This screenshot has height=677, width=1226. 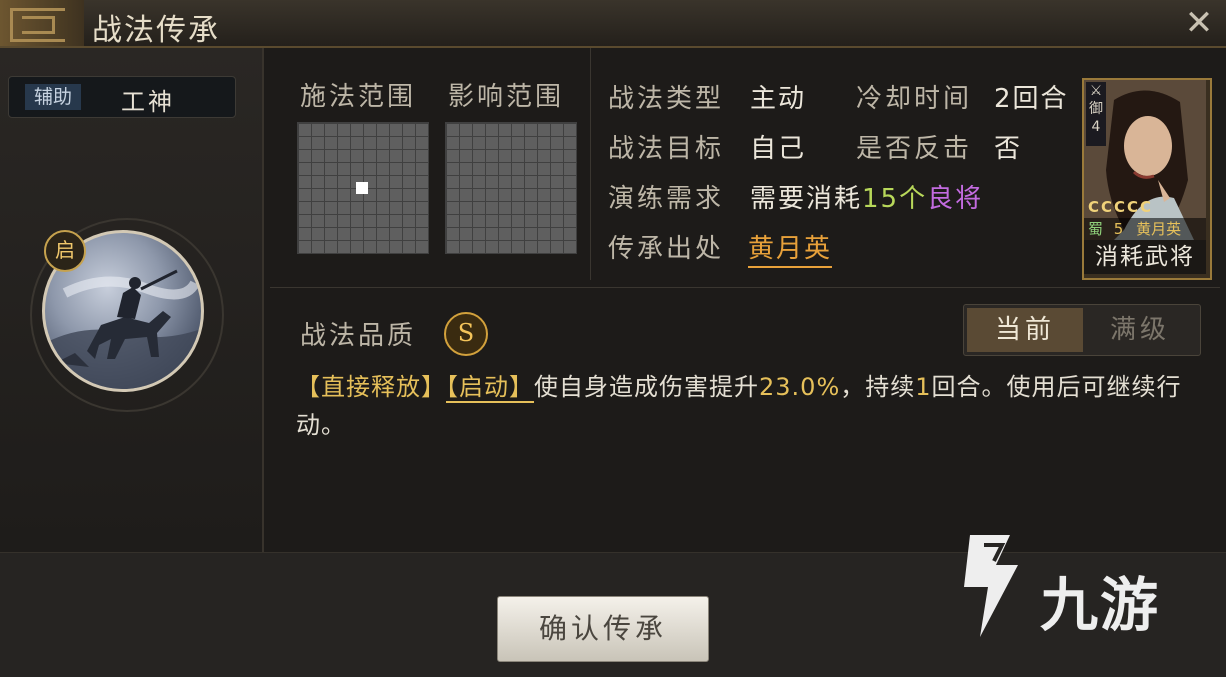 What do you see at coordinates (666, 99) in the screenshot?
I see `skill-type-label: 战法类型` at bounding box center [666, 99].